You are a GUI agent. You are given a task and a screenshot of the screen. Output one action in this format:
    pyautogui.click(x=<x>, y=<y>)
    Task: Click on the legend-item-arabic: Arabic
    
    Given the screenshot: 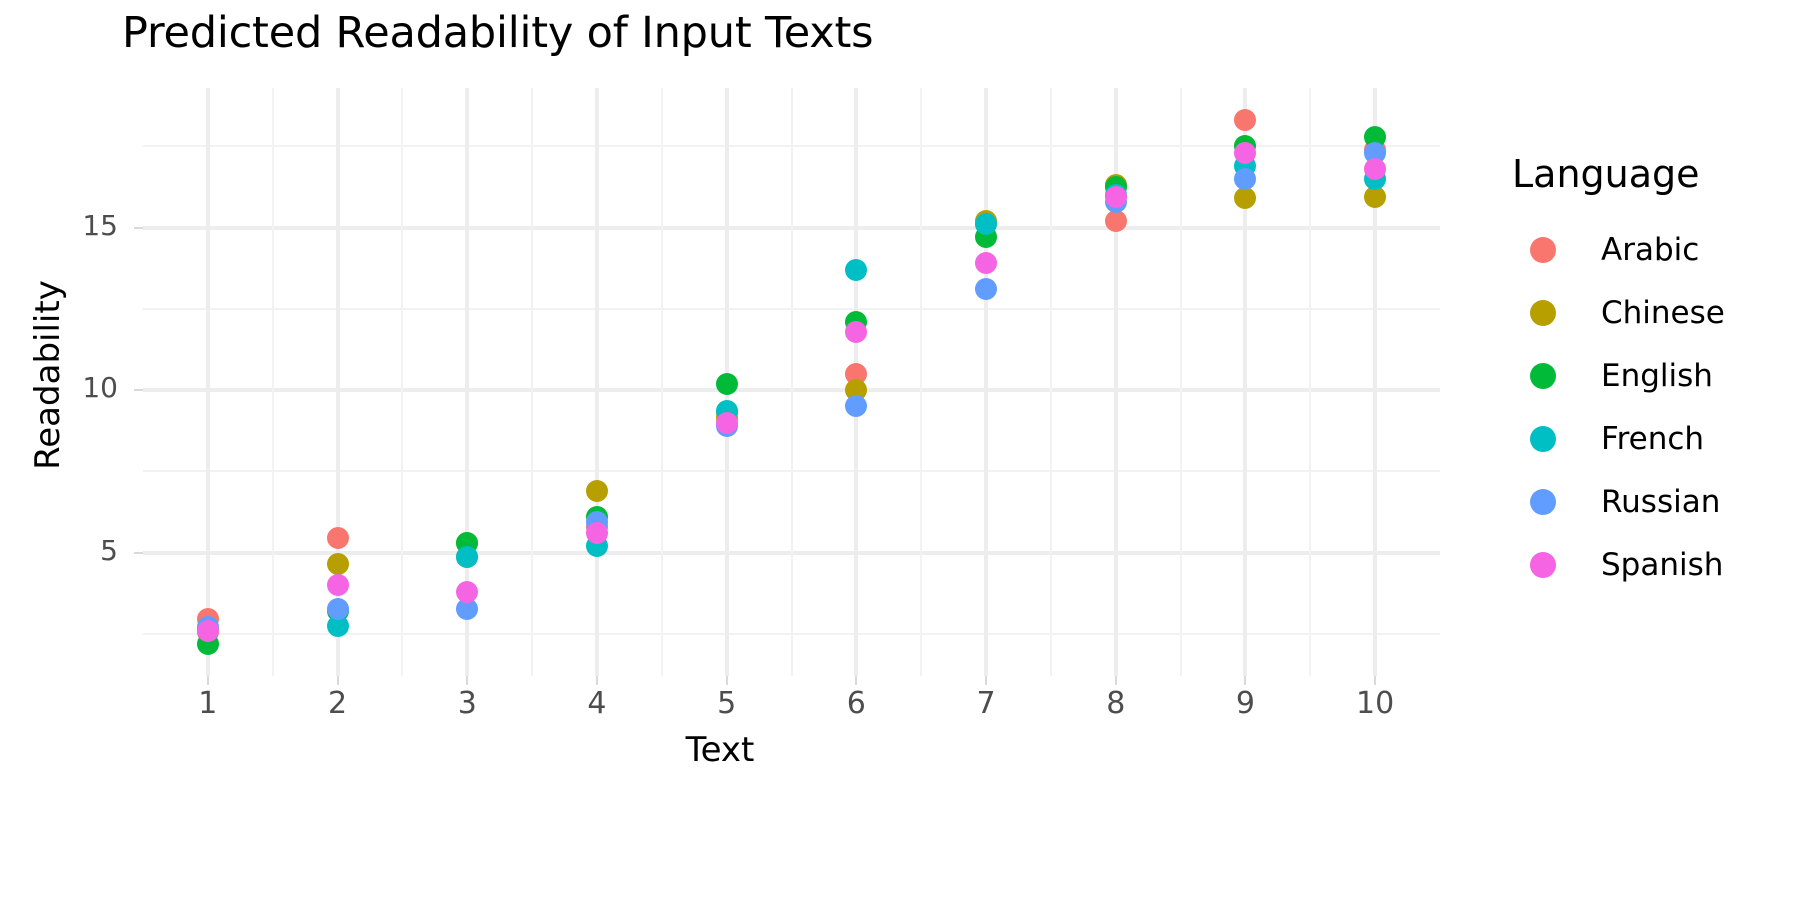 What is the action you would take?
    pyautogui.click(x=1652, y=249)
    